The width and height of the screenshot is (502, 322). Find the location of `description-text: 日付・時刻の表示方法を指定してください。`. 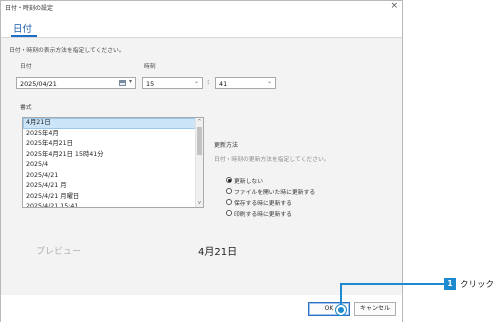

description-text: 日付・時刻の表示方法を指定してください。 is located at coordinates (67, 51).